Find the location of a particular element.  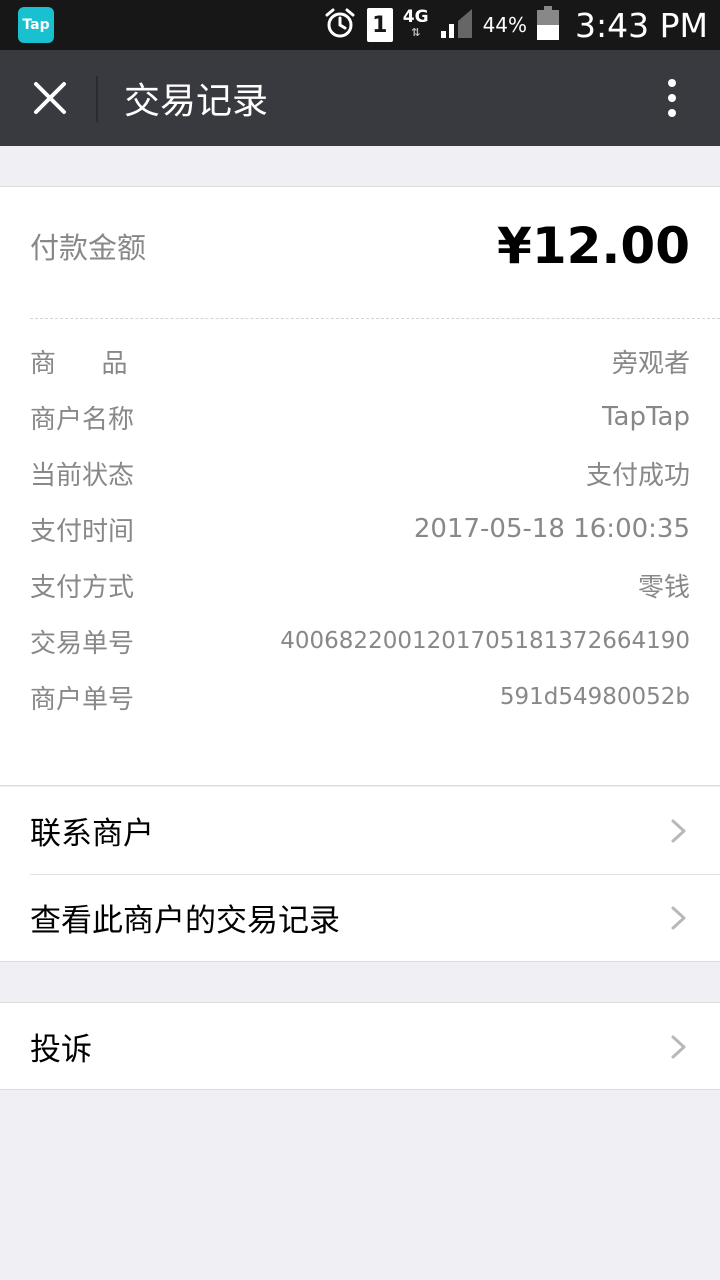

data-activity-icon: ⇅ is located at coordinates (416, 32).